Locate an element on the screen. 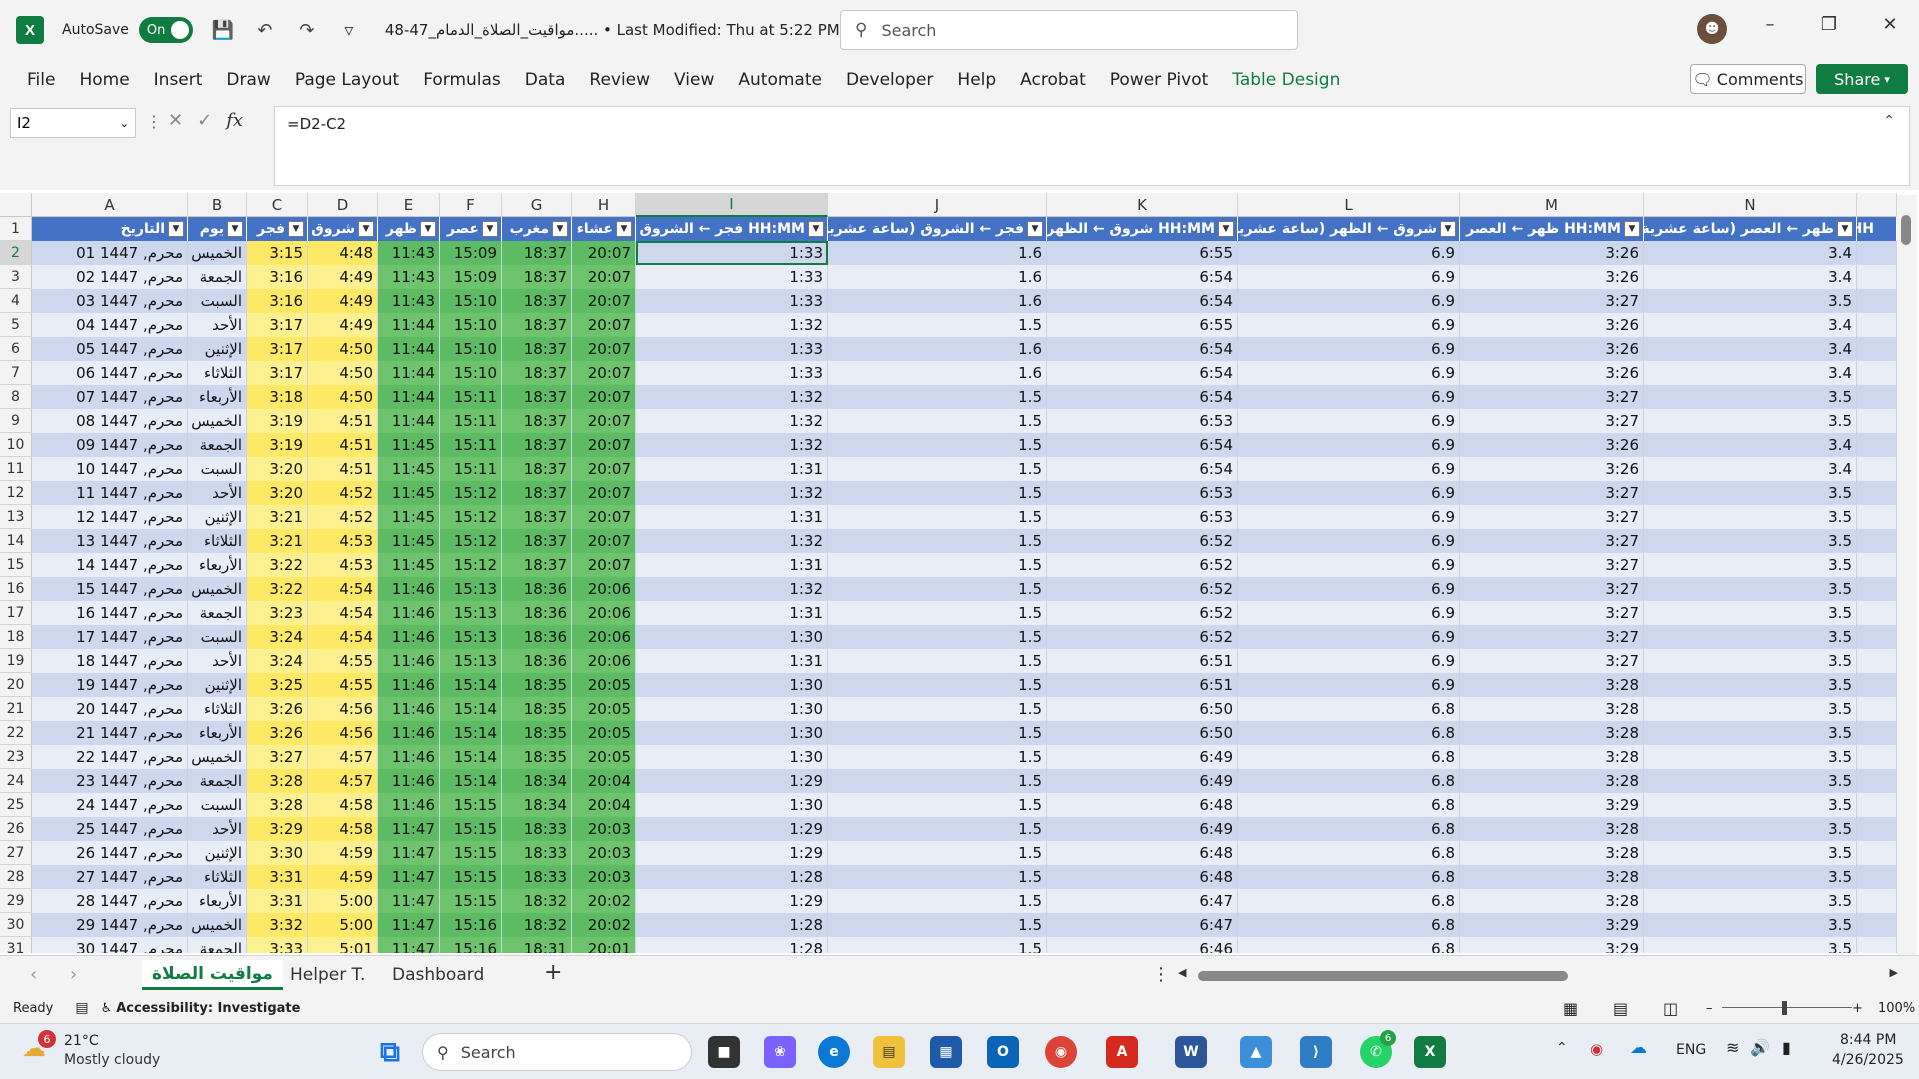  customize-qat-icon: ▿ is located at coordinates (349, 30).